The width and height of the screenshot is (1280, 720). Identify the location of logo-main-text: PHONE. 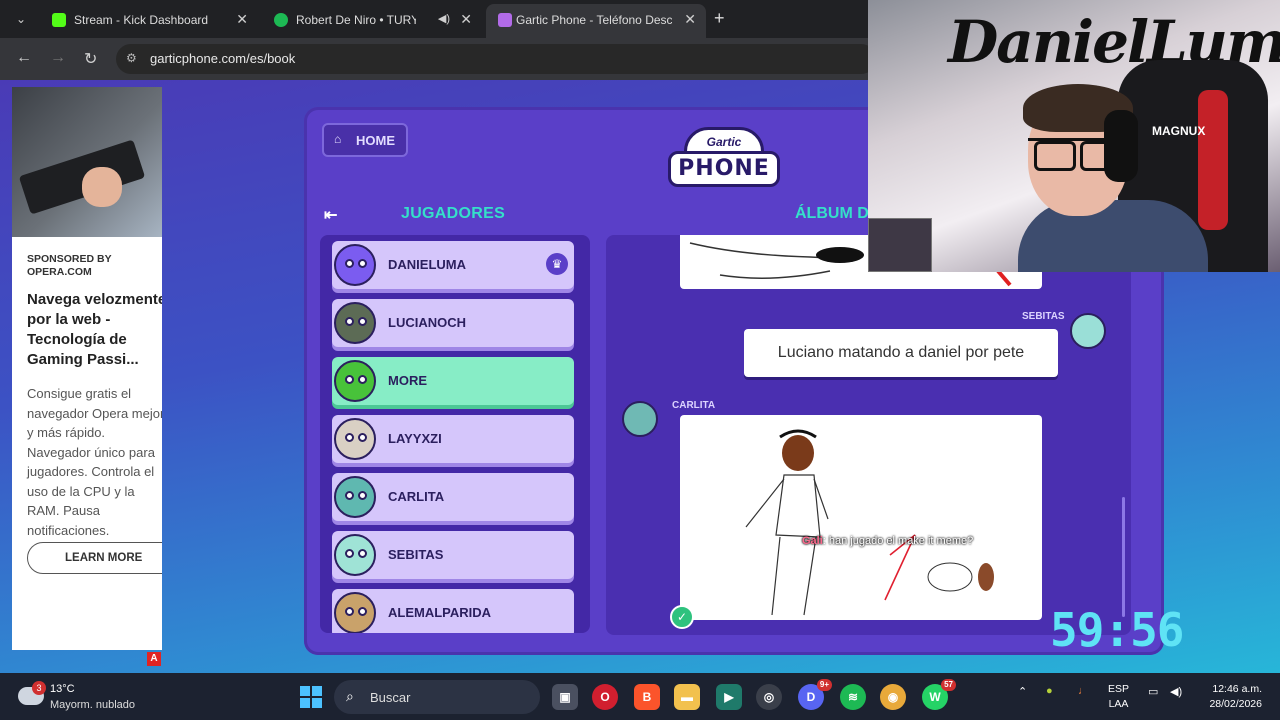
(724, 169).